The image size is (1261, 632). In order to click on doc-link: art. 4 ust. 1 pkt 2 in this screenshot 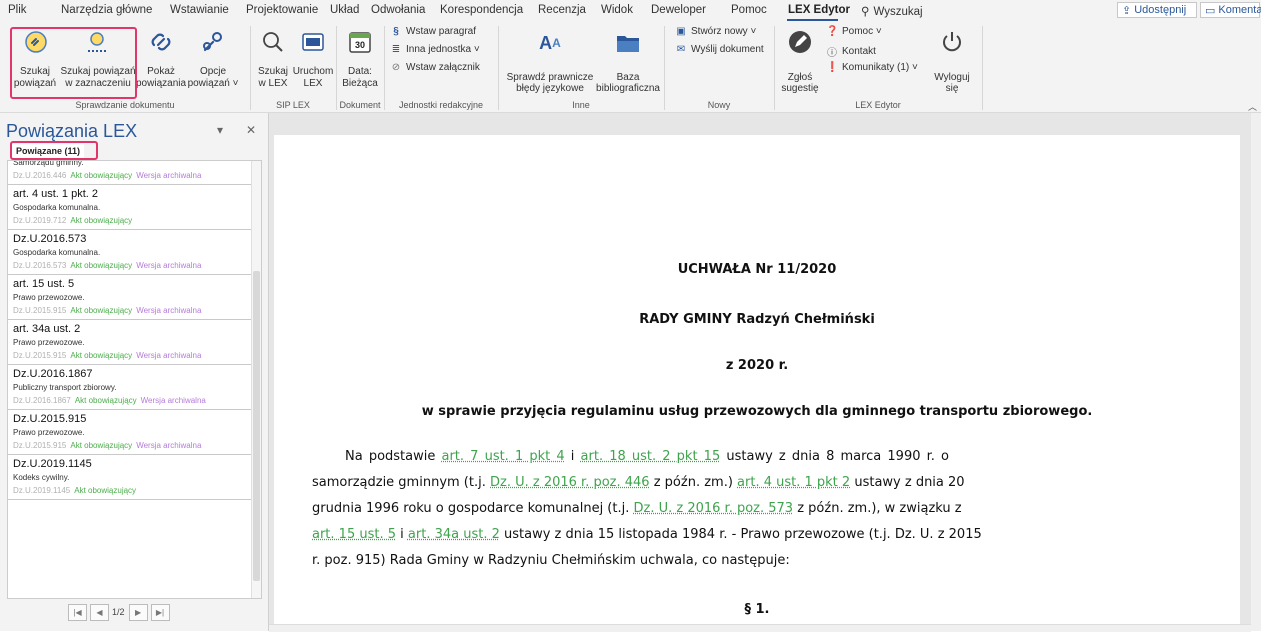, I will do `click(793, 482)`.